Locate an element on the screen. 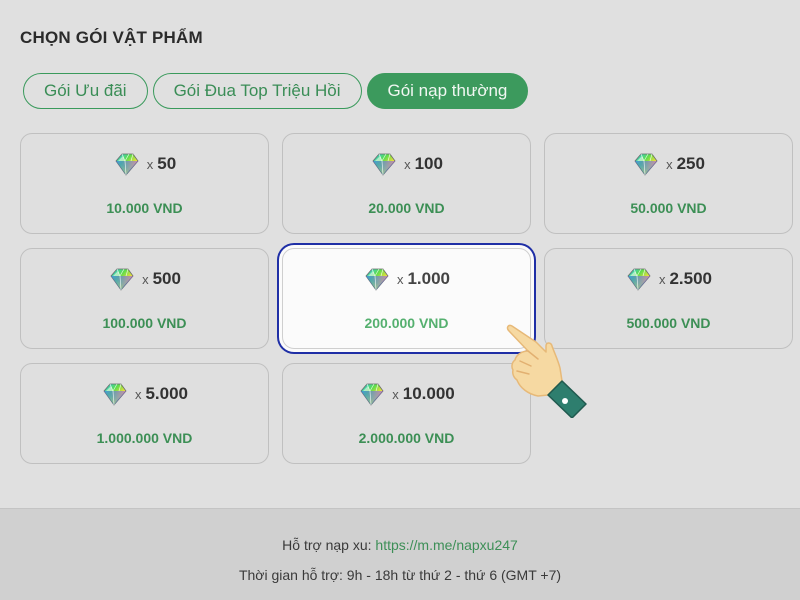 The height and width of the screenshot is (600, 800). package-price: 1.000.000 VND is located at coordinates (144, 438).